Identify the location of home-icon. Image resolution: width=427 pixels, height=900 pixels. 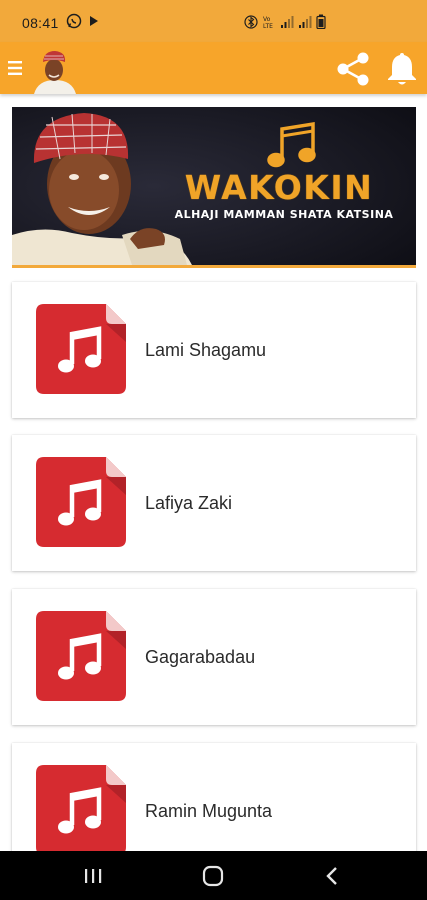
(213, 876).